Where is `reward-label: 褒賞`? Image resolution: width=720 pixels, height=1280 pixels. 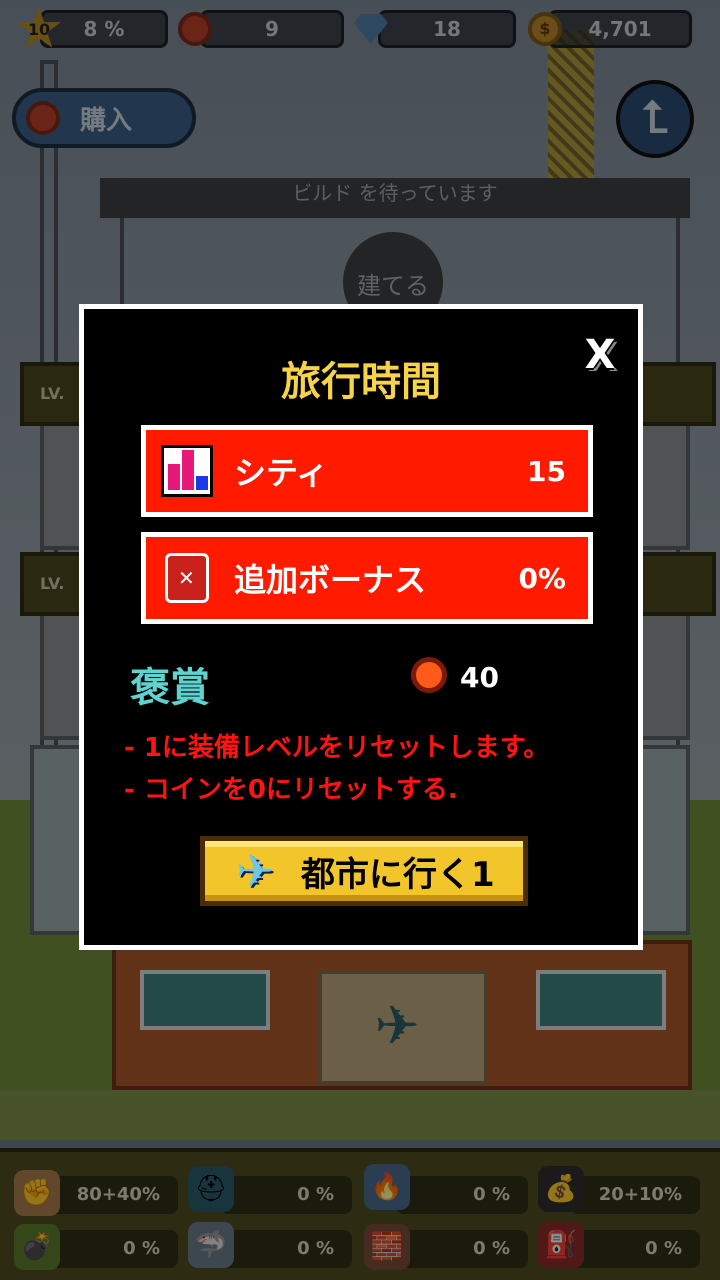
reward-label: 褒賞 is located at coordinates (170, 688).